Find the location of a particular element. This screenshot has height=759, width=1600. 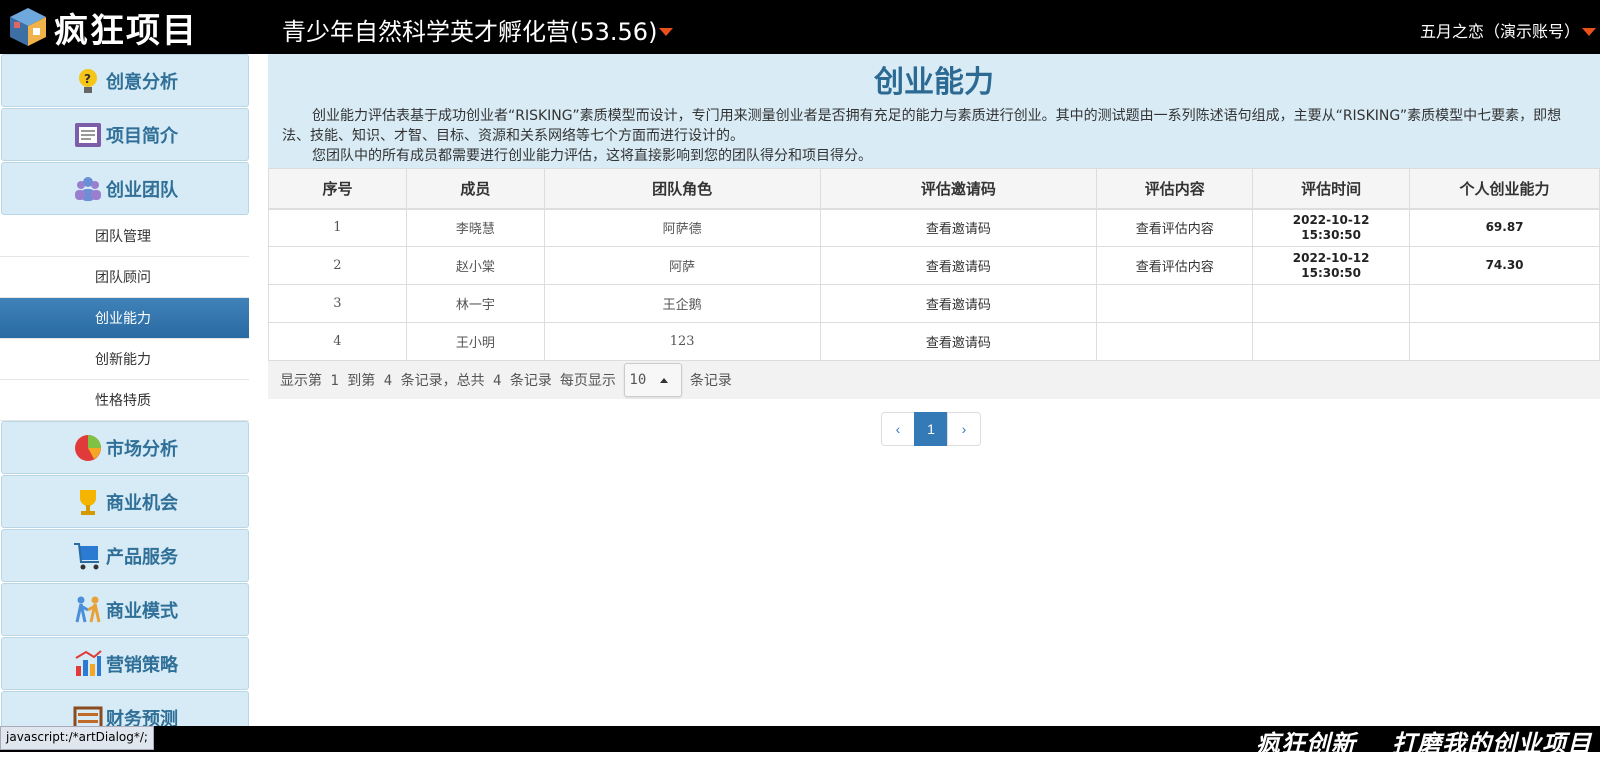

menu-label: 营销策略 is located at coordinates (142, 665).